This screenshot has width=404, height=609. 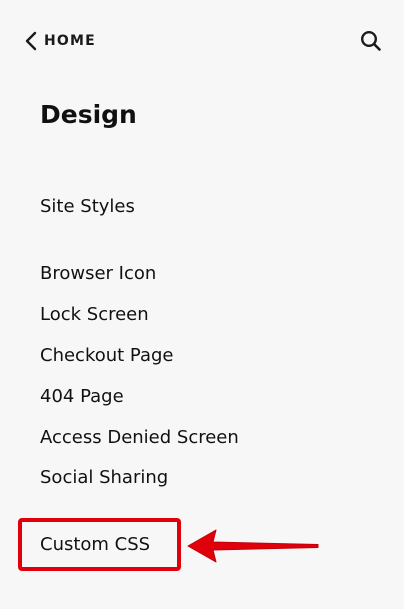 I want to click on arrow-pointer-icon, so click(x=253, y=548).